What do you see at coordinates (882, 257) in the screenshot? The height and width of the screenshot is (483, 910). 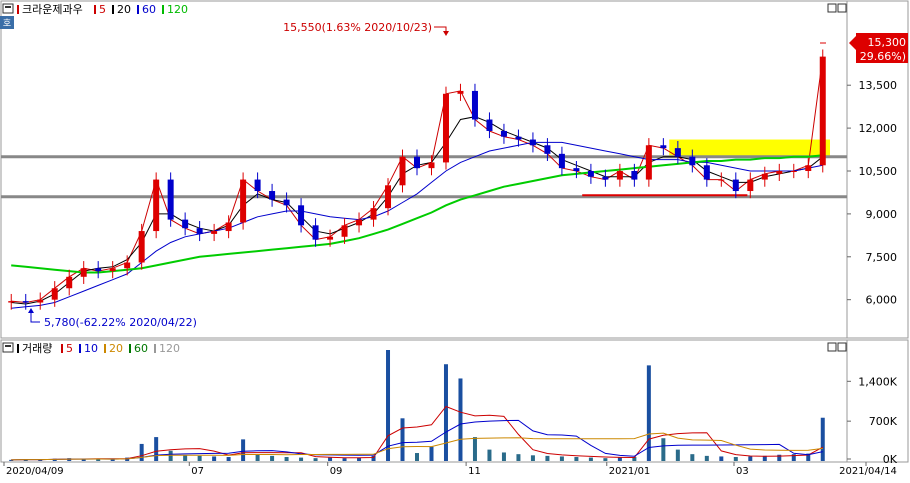 I see `price-tick-label: 7,500` at bounding box center [882, 257].